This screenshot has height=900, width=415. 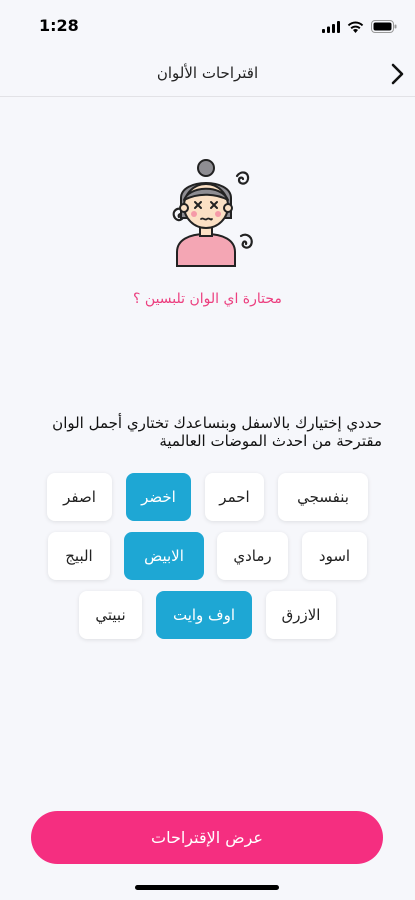 What do you see at coordinates (207, 887) in the screenshot?
I see `home-indicator` at bounding box center [207, 887].